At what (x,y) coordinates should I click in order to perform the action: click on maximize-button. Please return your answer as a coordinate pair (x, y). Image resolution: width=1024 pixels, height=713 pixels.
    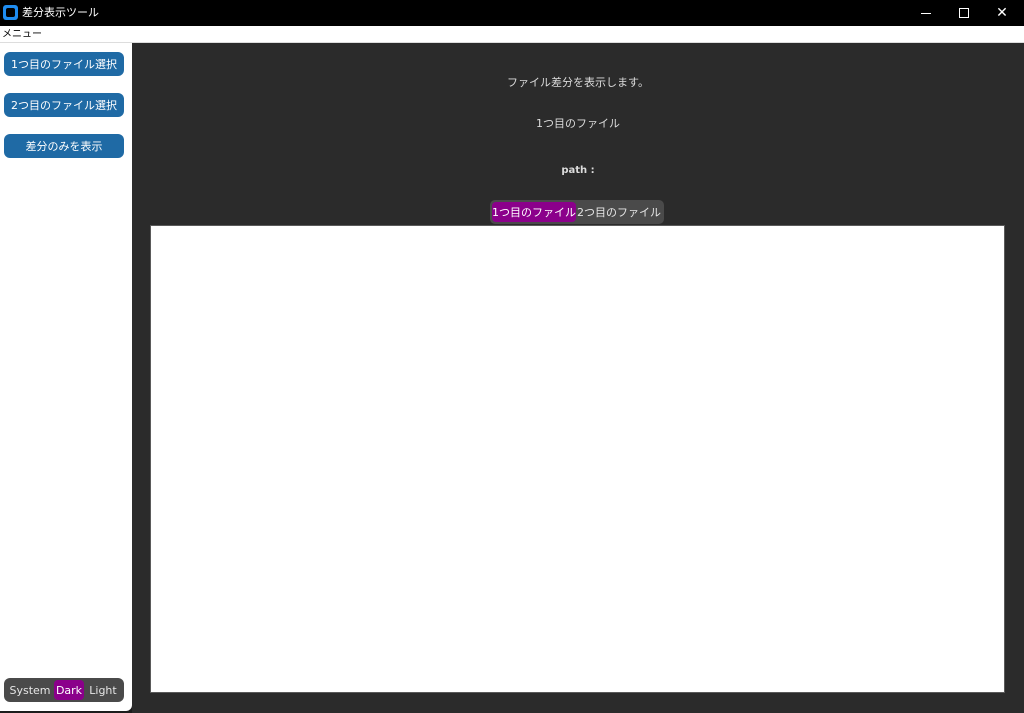
    Looking at the image, I should click on (964, 13).